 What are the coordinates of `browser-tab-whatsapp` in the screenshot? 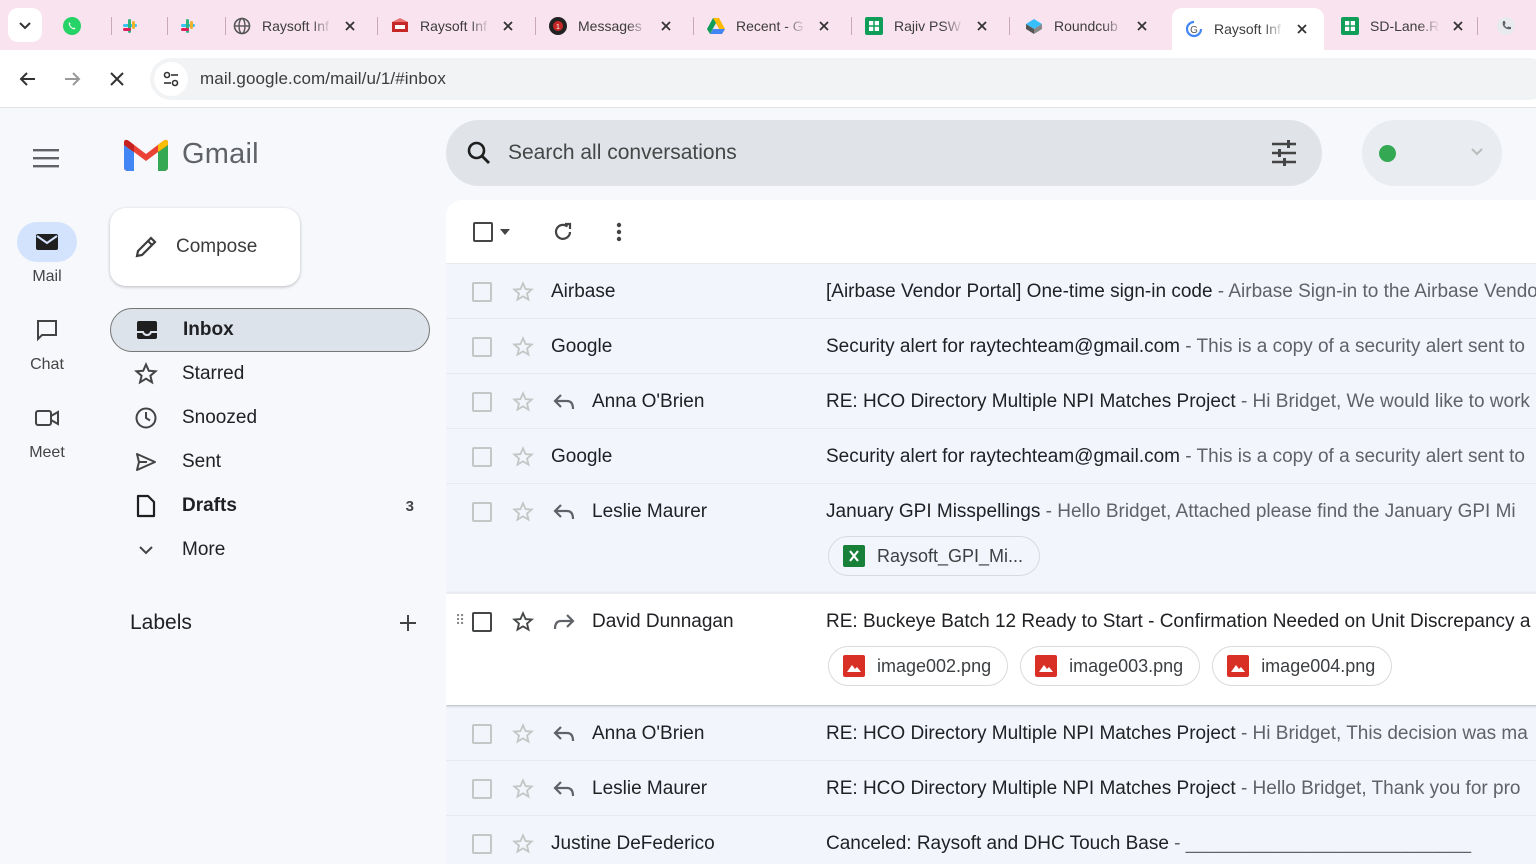 It's located at (81, 26).